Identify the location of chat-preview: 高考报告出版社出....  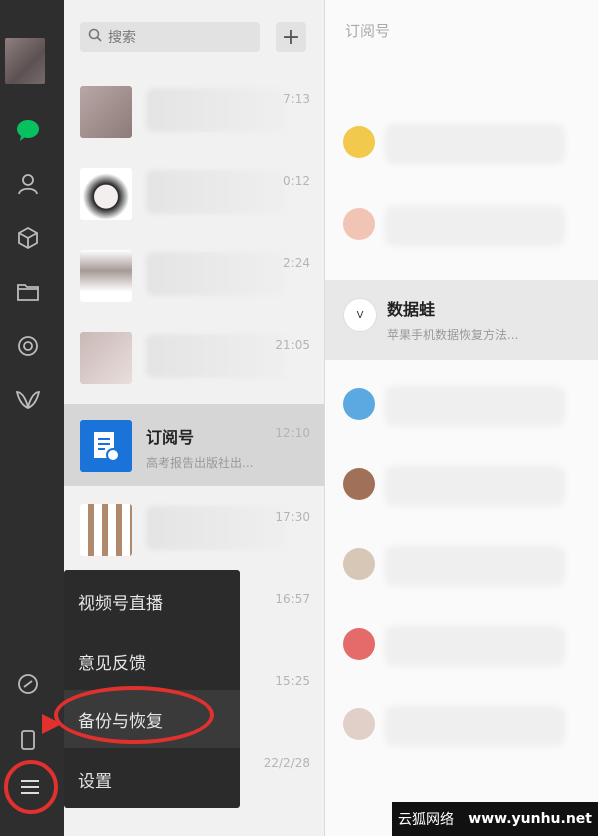
(200, 463).